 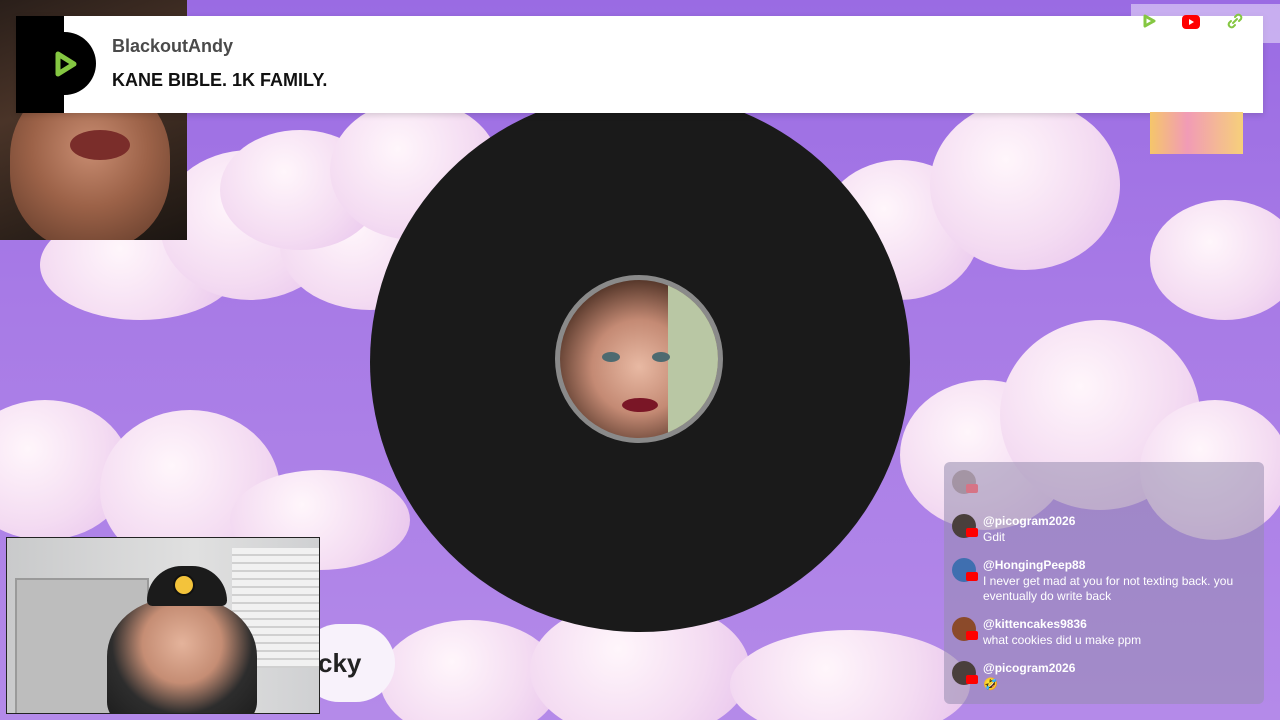 What do you see at coordinates (64, 63) in the screenshot?
I see `rumble-logo-icon` at bounding box center [64, 63].